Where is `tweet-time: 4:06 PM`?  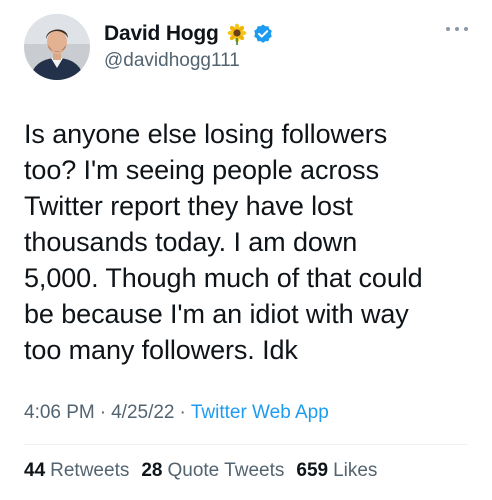
tweet-time: 4:06 PM is located at coordinates (59, 413).